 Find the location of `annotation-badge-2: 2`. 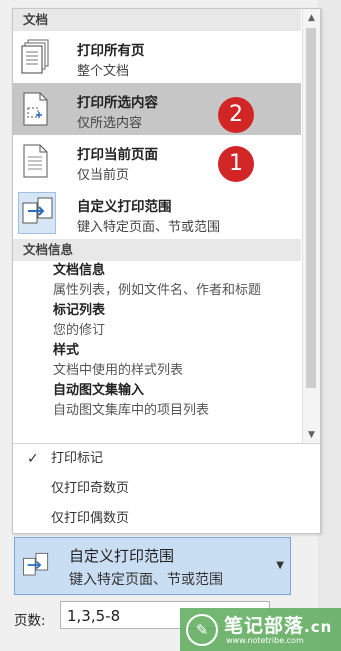

annotation-badge-2: 2 is located at coordinates (236, 115).